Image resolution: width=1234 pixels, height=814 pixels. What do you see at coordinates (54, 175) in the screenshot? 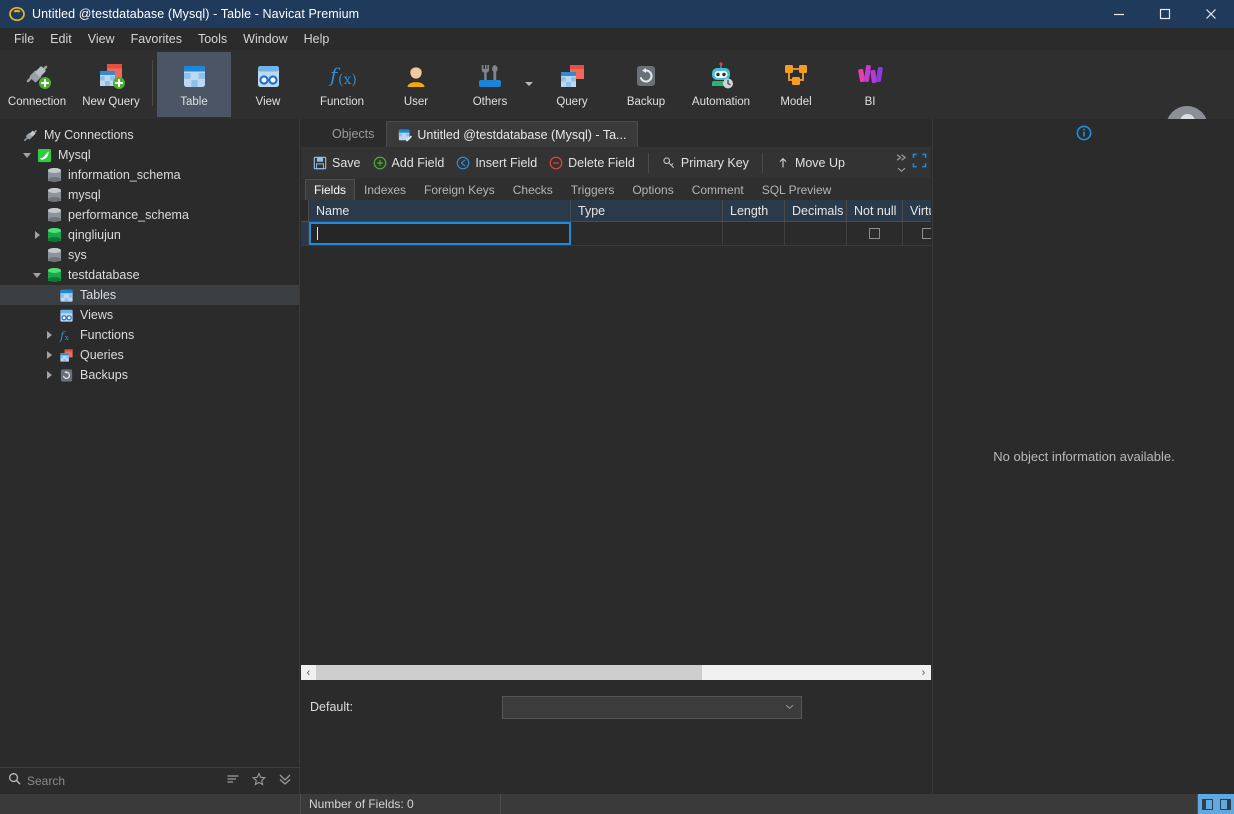
I see `database-gray-icon` at bounding box center [54, 175].